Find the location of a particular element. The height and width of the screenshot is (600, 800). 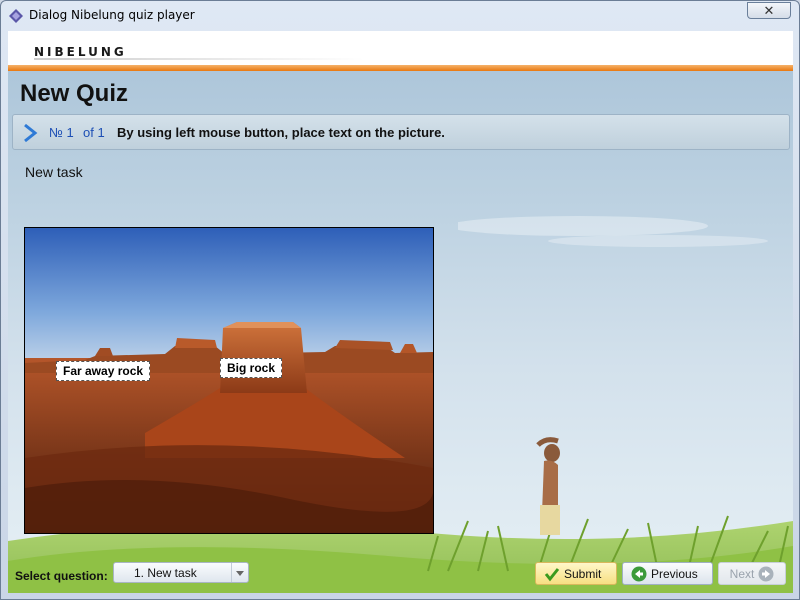

previous-label: Previous is located at coordinates (674, 573).